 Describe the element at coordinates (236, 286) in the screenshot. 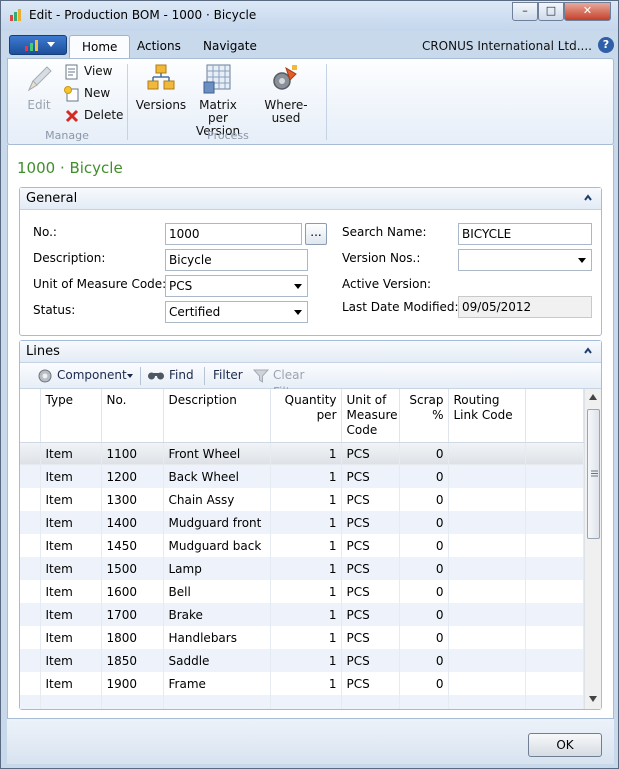

I see `uom-dropdown: PCS` at that location.